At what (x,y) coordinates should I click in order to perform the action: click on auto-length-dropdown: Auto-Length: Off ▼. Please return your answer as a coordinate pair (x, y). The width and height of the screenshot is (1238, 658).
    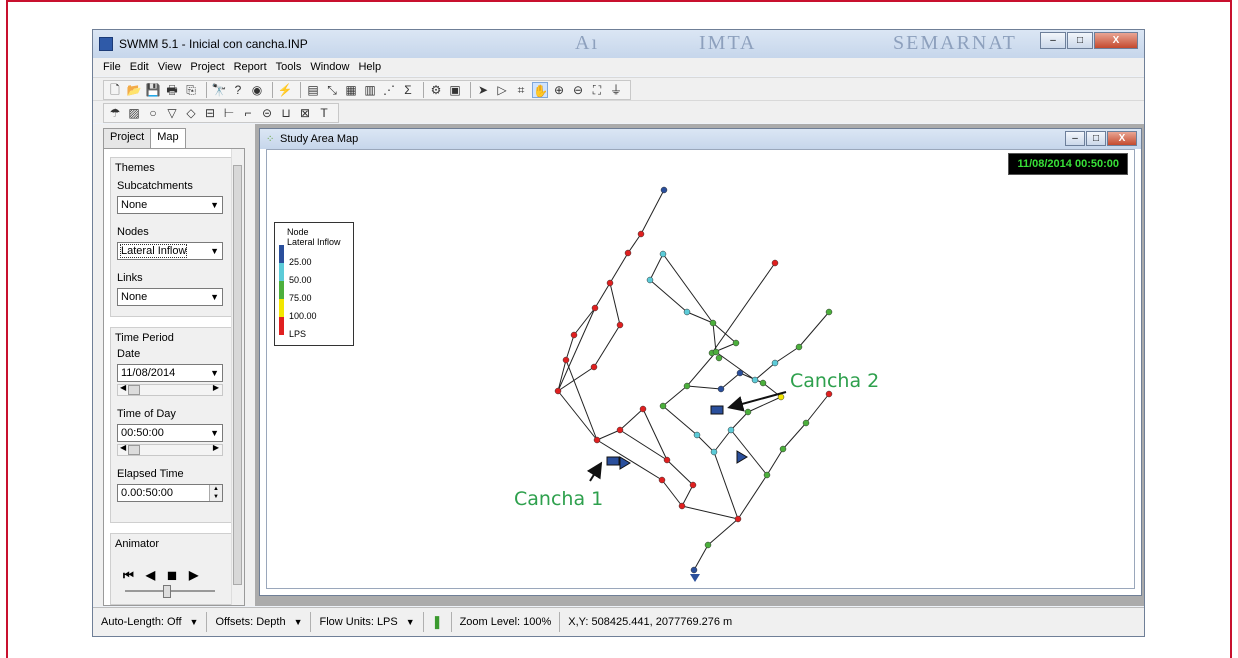
    Looking at the image, I should click on (150, 622).